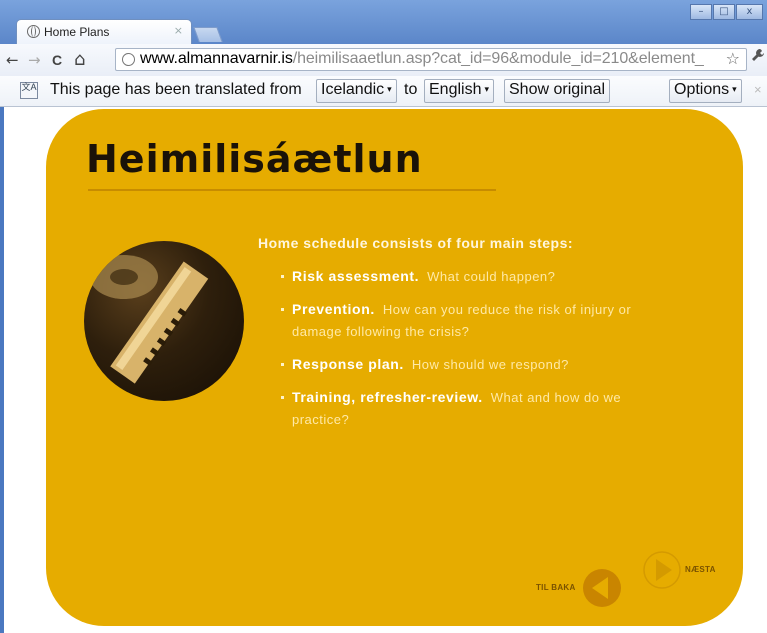 The height and width of the screenshot is (633, 767). I want to click on from-language-value: Icelandic, so click(353, 89).